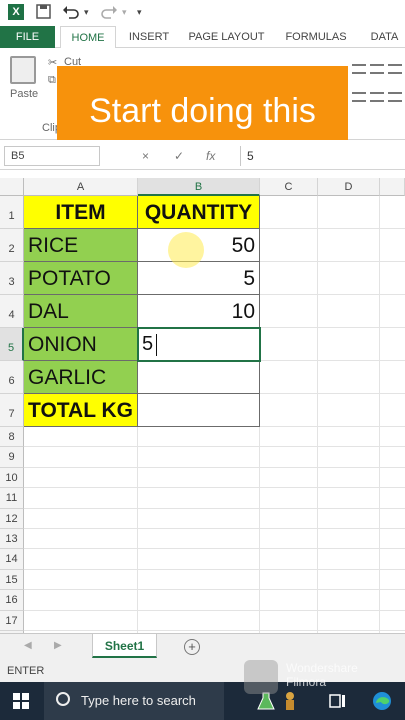  Describe the element at coordinates (395, 69) in the screenshot. I see `align-bottom-icon` at that location.